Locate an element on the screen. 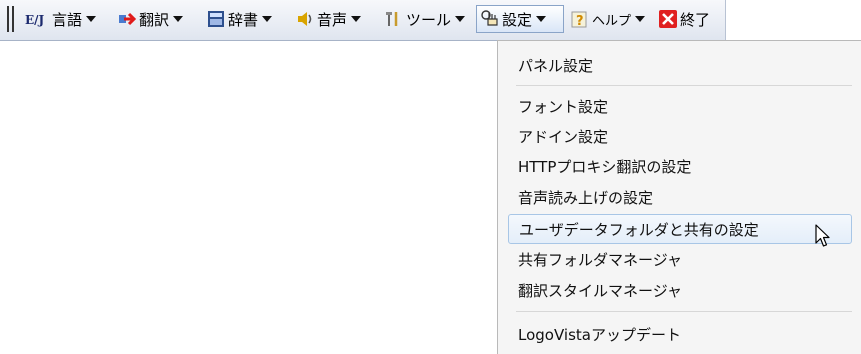  toolbar: E/J 言語 翻訳 辞書 音声 ツール 設定 ? ヘルプ 終了 is located at coordinates (363, 20).